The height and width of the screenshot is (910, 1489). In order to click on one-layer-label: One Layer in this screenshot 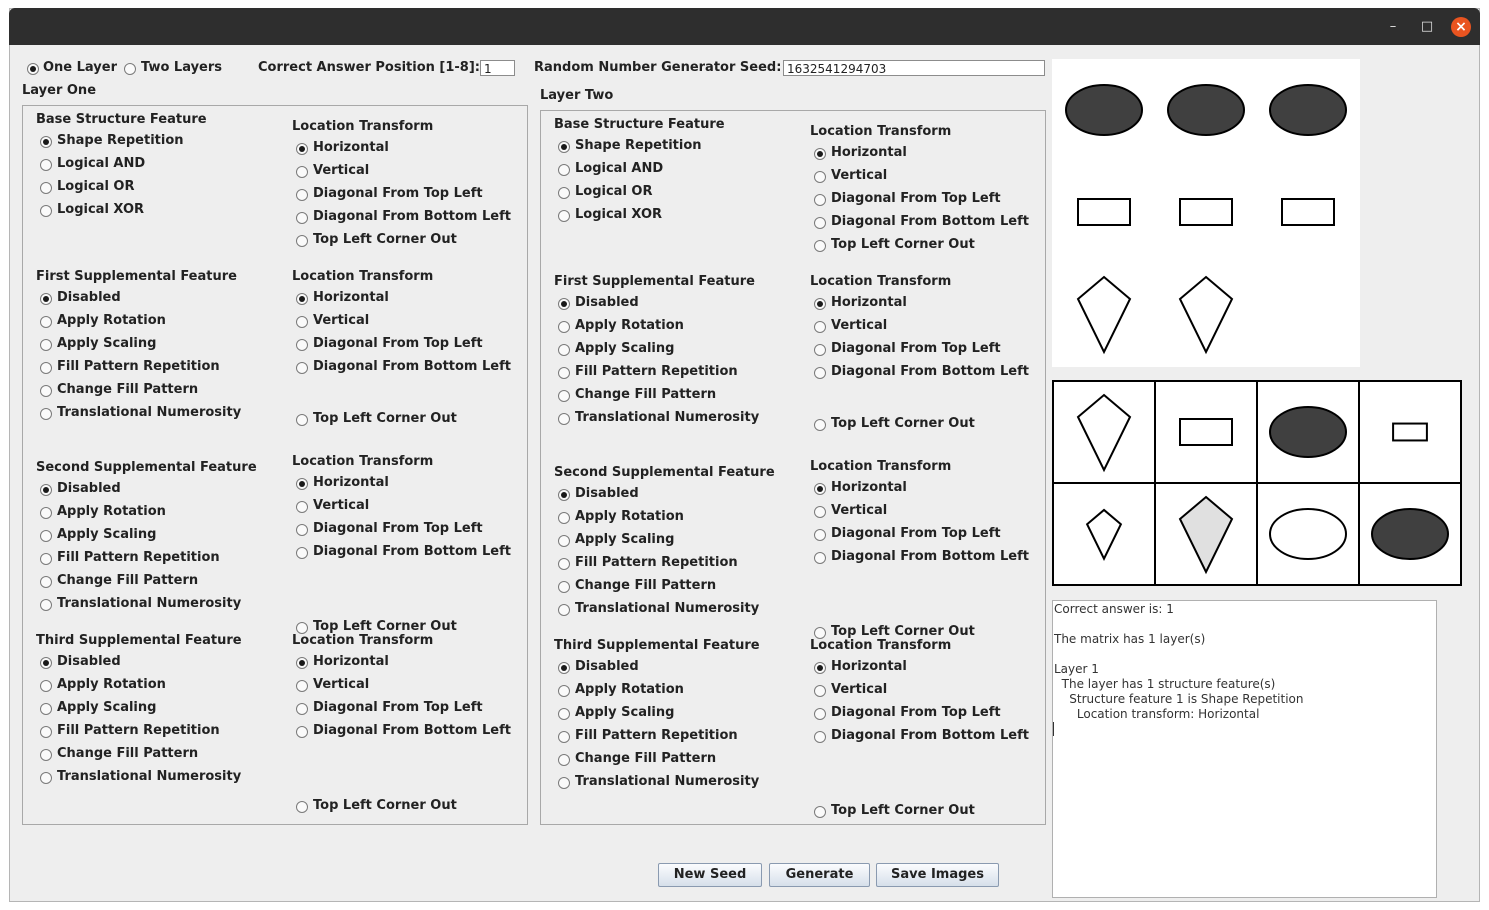, I will do `click(80, 67)`.